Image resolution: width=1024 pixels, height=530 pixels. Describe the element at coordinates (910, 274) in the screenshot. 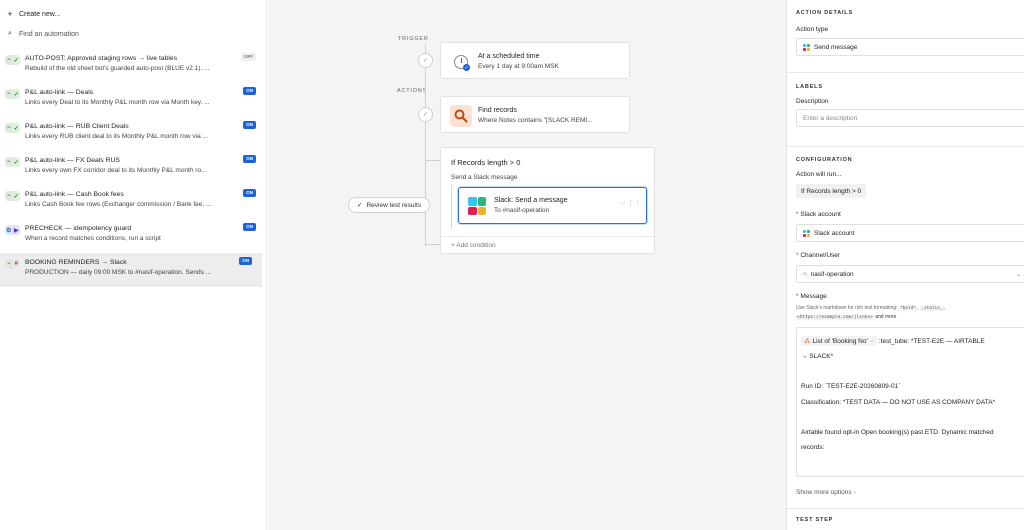

I see `channel-select: ⌂ nasif-operation ⌄` at that location.